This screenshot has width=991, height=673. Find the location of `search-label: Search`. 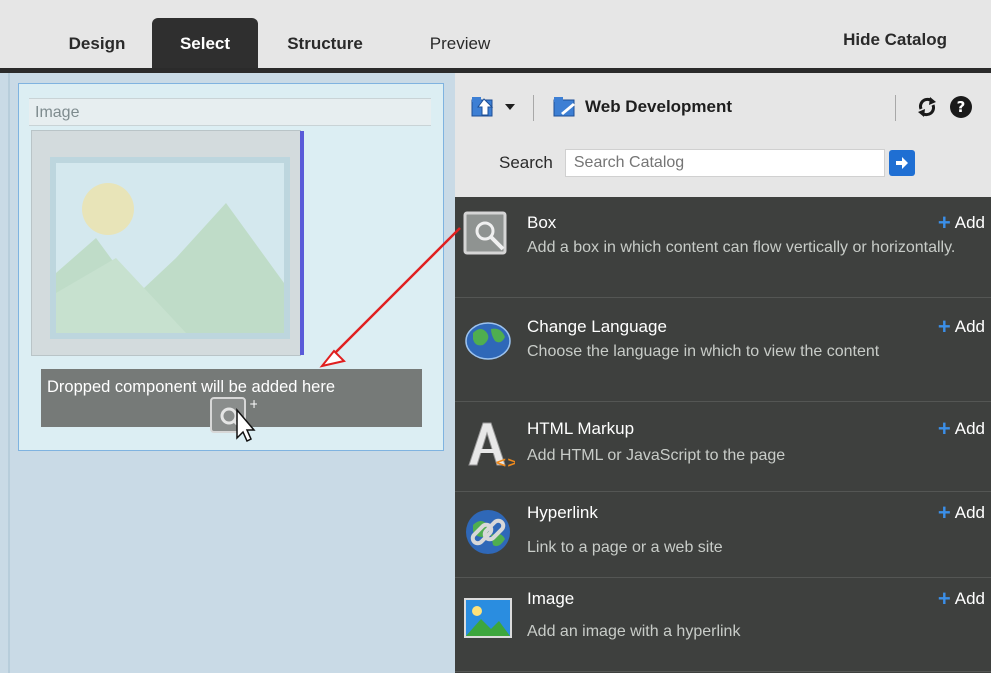

search-label: Search is located at coordinates (526, 162).